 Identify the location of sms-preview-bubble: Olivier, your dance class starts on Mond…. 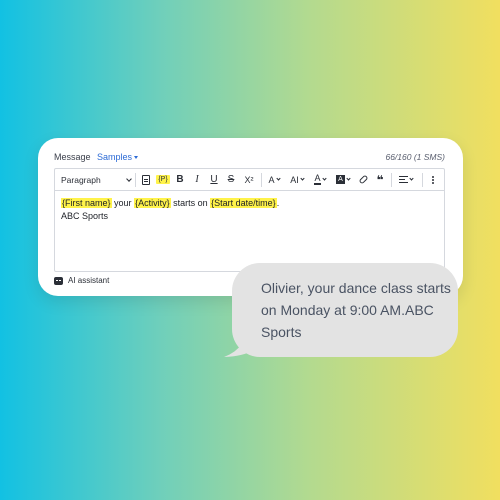
(345, 310).